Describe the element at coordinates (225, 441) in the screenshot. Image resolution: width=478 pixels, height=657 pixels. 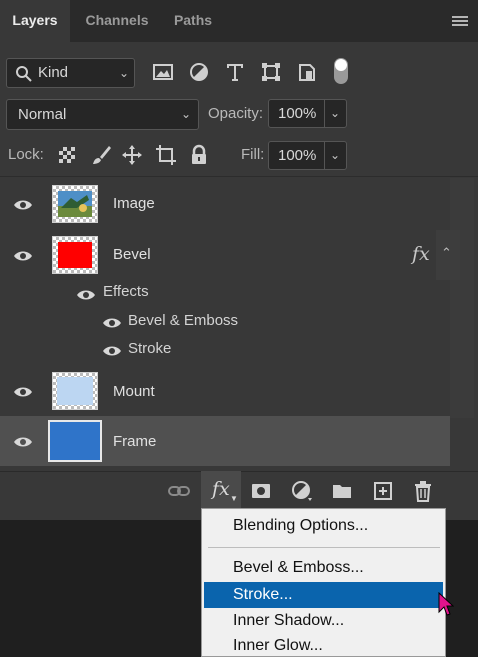
I see `layer-row-frame: Frame` at that location.